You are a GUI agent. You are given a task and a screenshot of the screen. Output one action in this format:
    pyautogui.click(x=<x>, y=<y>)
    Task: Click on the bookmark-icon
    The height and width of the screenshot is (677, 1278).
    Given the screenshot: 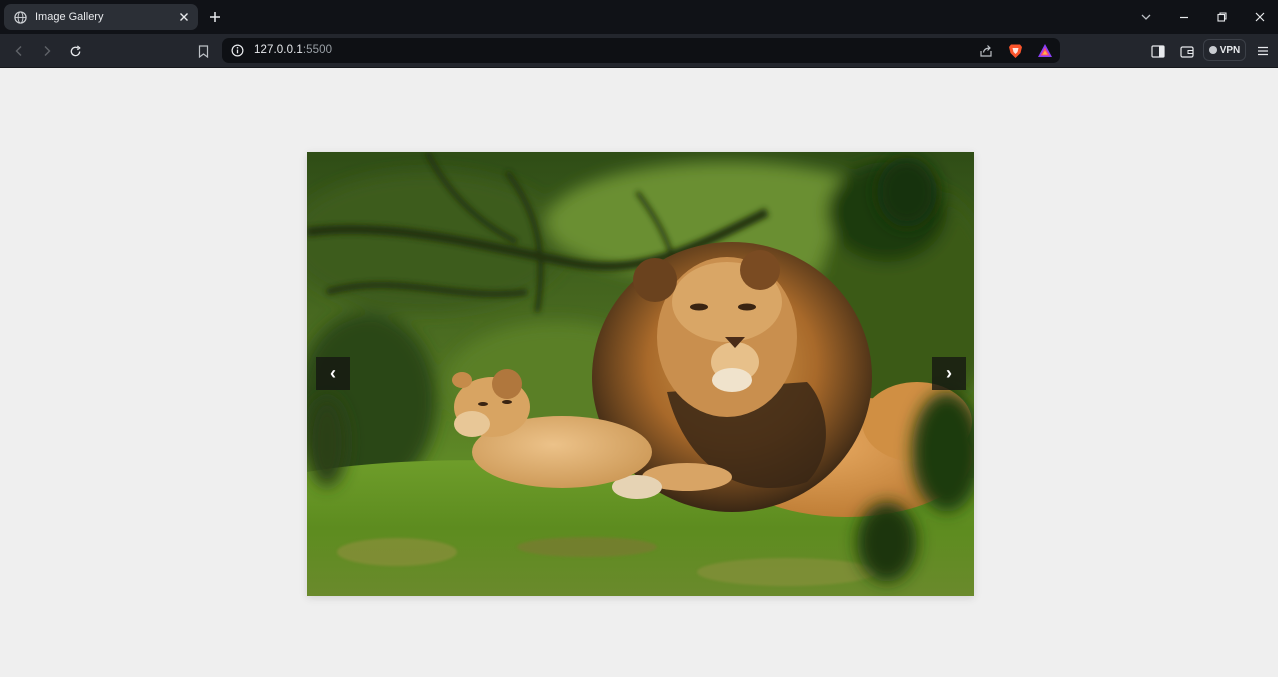 What is the action you would take?
    pyautogui.click(x=203, y=51)
    